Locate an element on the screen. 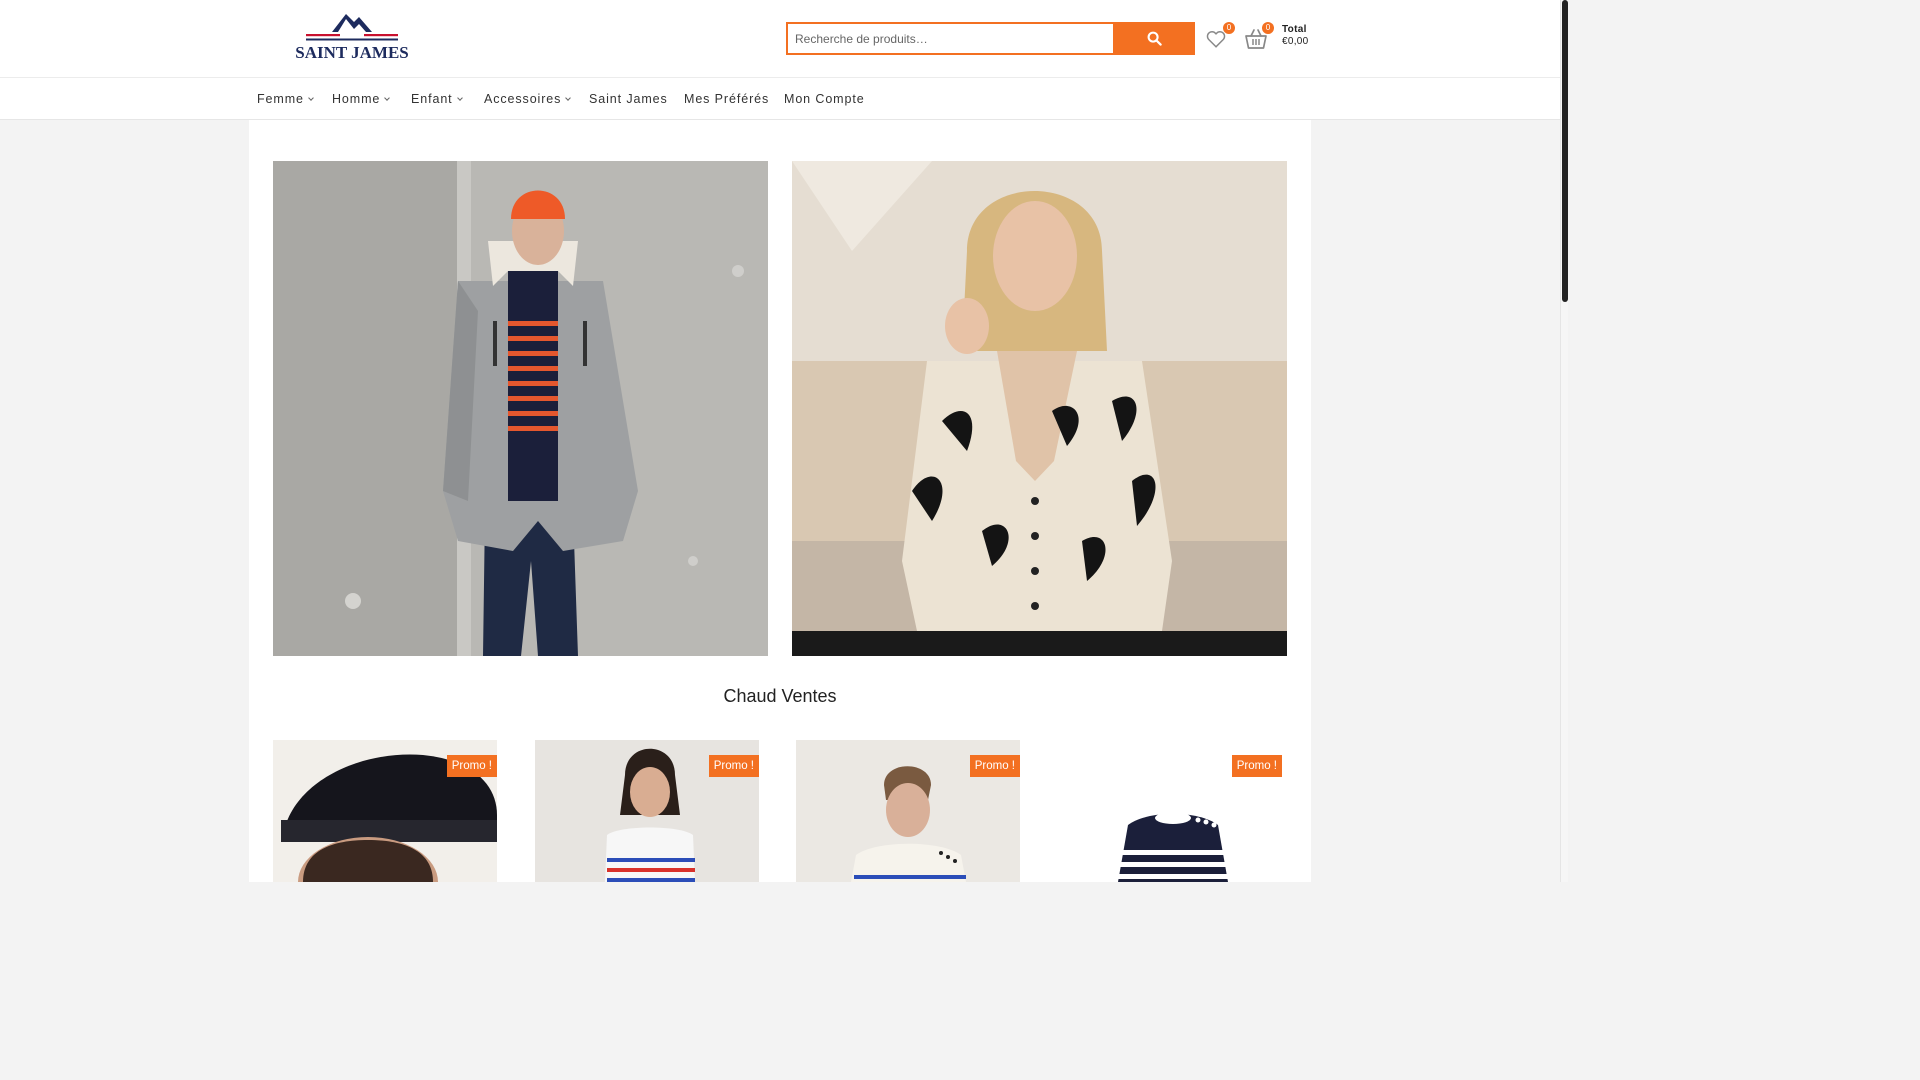 The image size is (1920, 1080). site-header: SAINT JAMES 0 0 Total €0,00 is located at coordinates (780, 39).